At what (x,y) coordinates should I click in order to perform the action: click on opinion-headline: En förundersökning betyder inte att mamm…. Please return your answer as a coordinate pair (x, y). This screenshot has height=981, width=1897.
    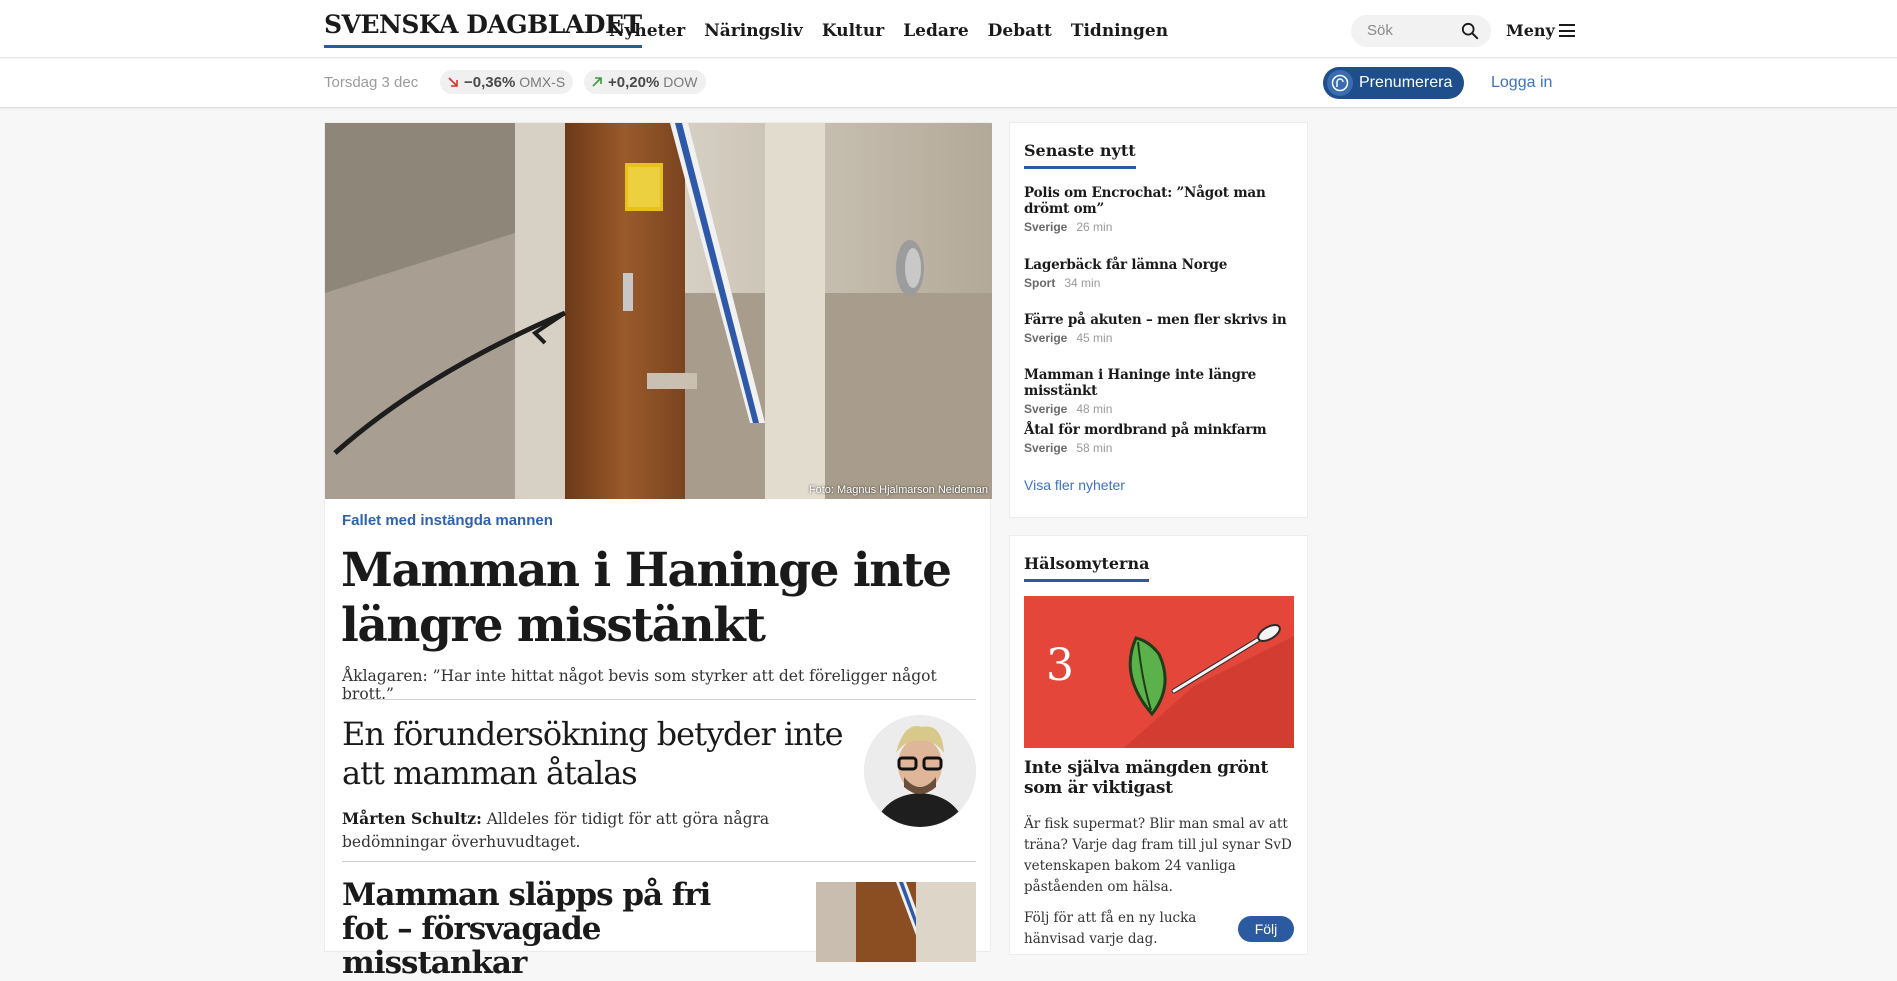
    Looking at the image, I should click on (602, 754).